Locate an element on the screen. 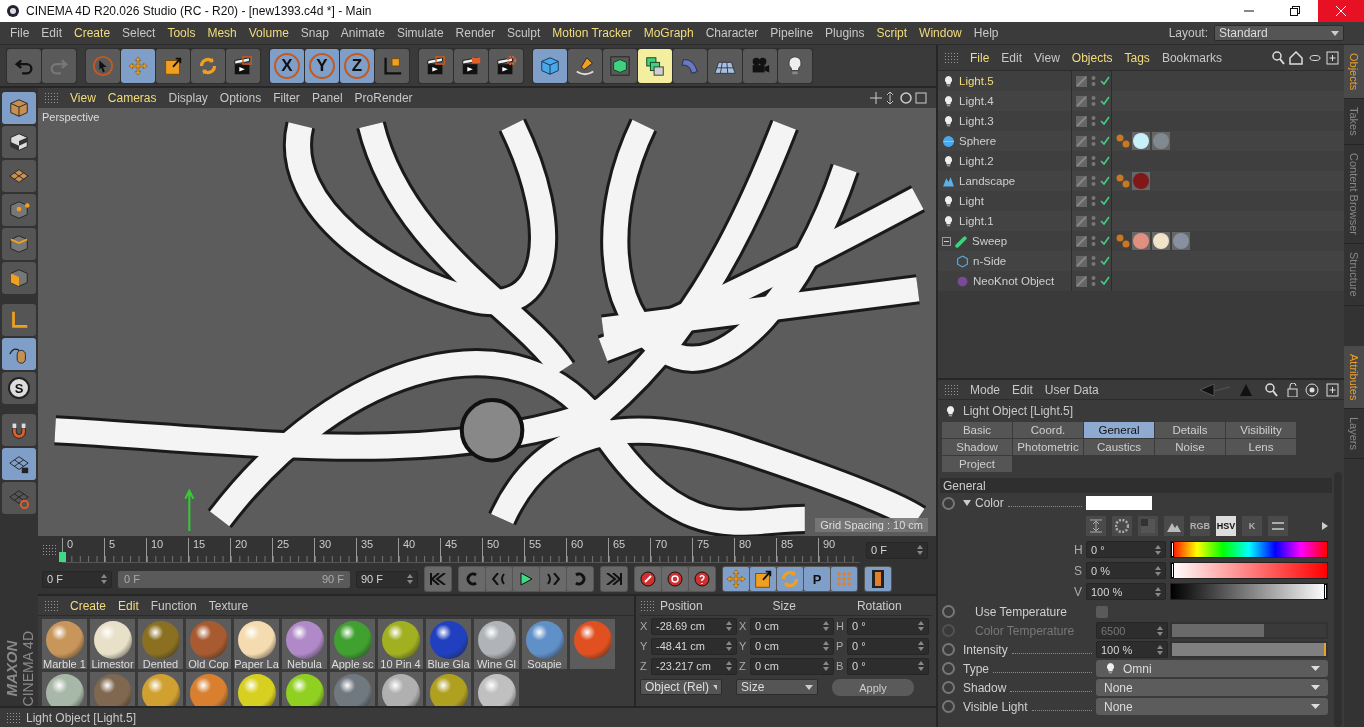 Image resolution: width=1364 pixels, height=727 pixels. menu-item: Cameras is located at coordinates (132, 98).